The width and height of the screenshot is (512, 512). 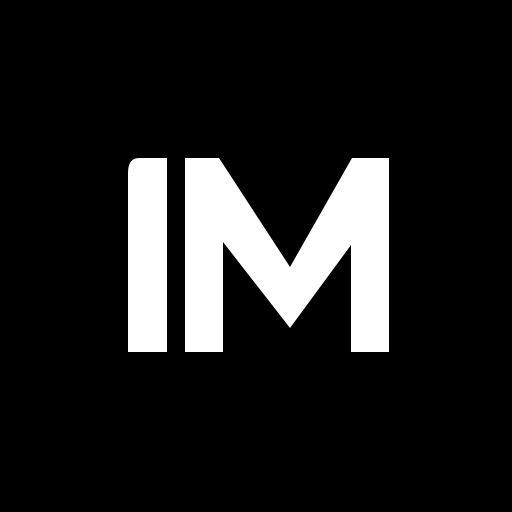 What do you see at coordinates (147, 255) in the screenshot?
I see `logo-letter-i` at bounding box center [147, 255].